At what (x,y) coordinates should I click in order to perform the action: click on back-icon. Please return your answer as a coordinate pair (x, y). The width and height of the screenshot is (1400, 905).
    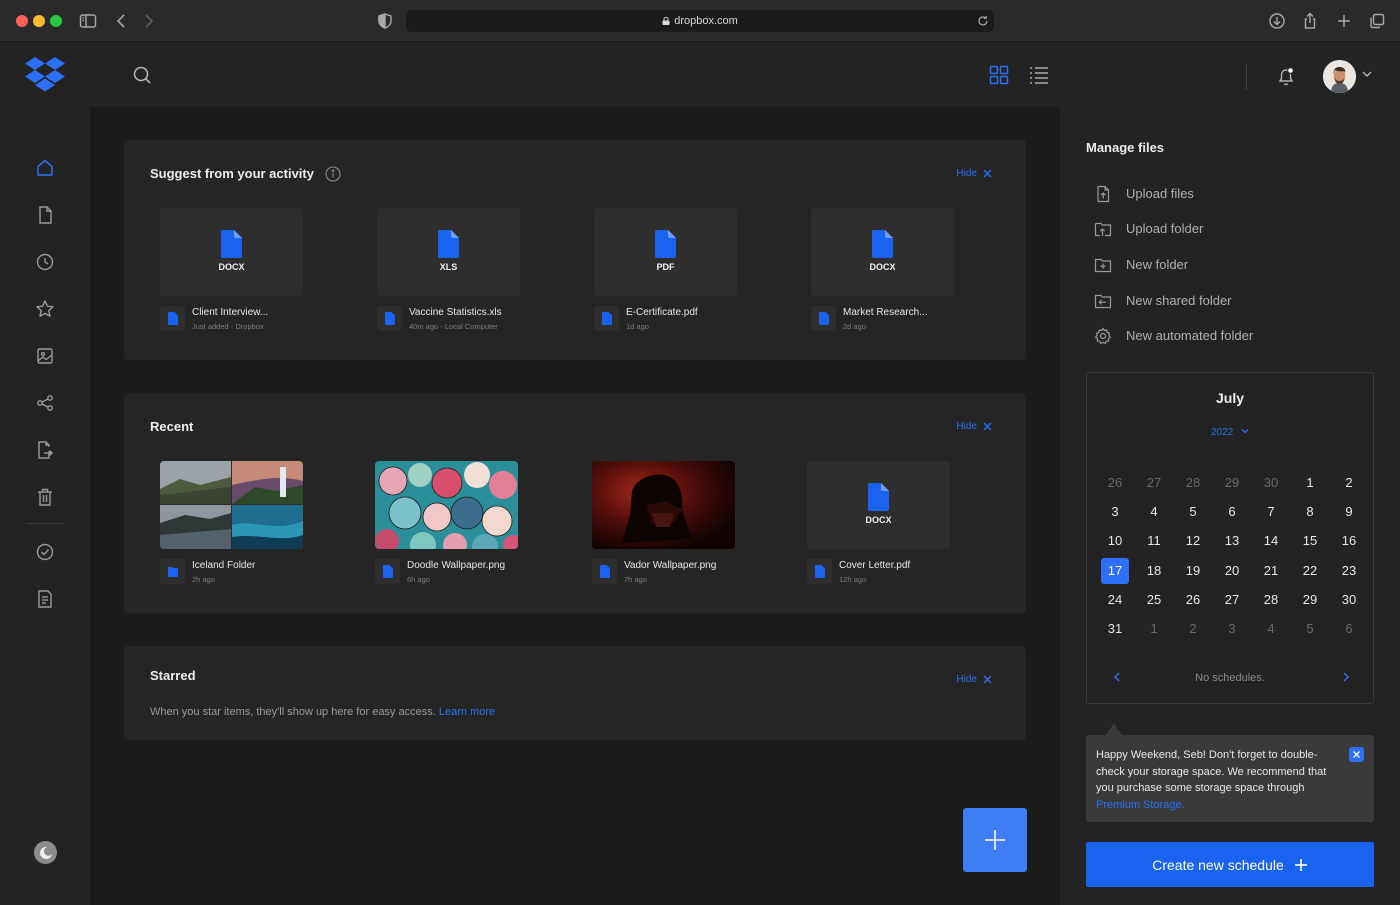
    Looking at the image, I should click on (122, 21).